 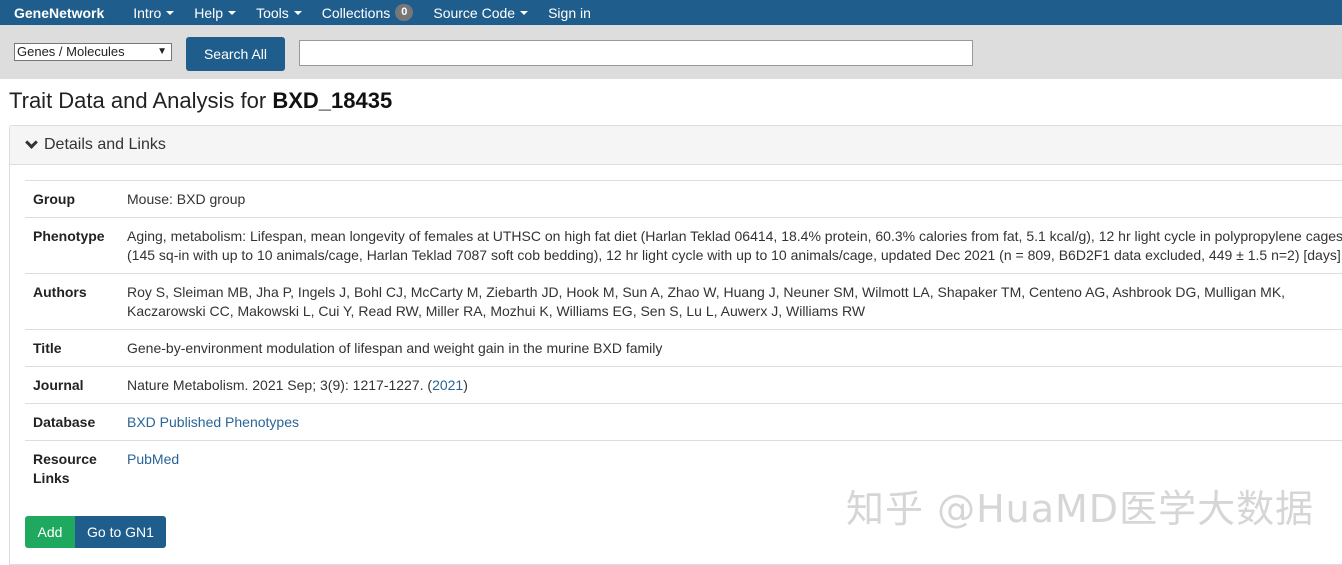 I want to click on chevron-down-icon: ▼, so click(x=162, y=51).